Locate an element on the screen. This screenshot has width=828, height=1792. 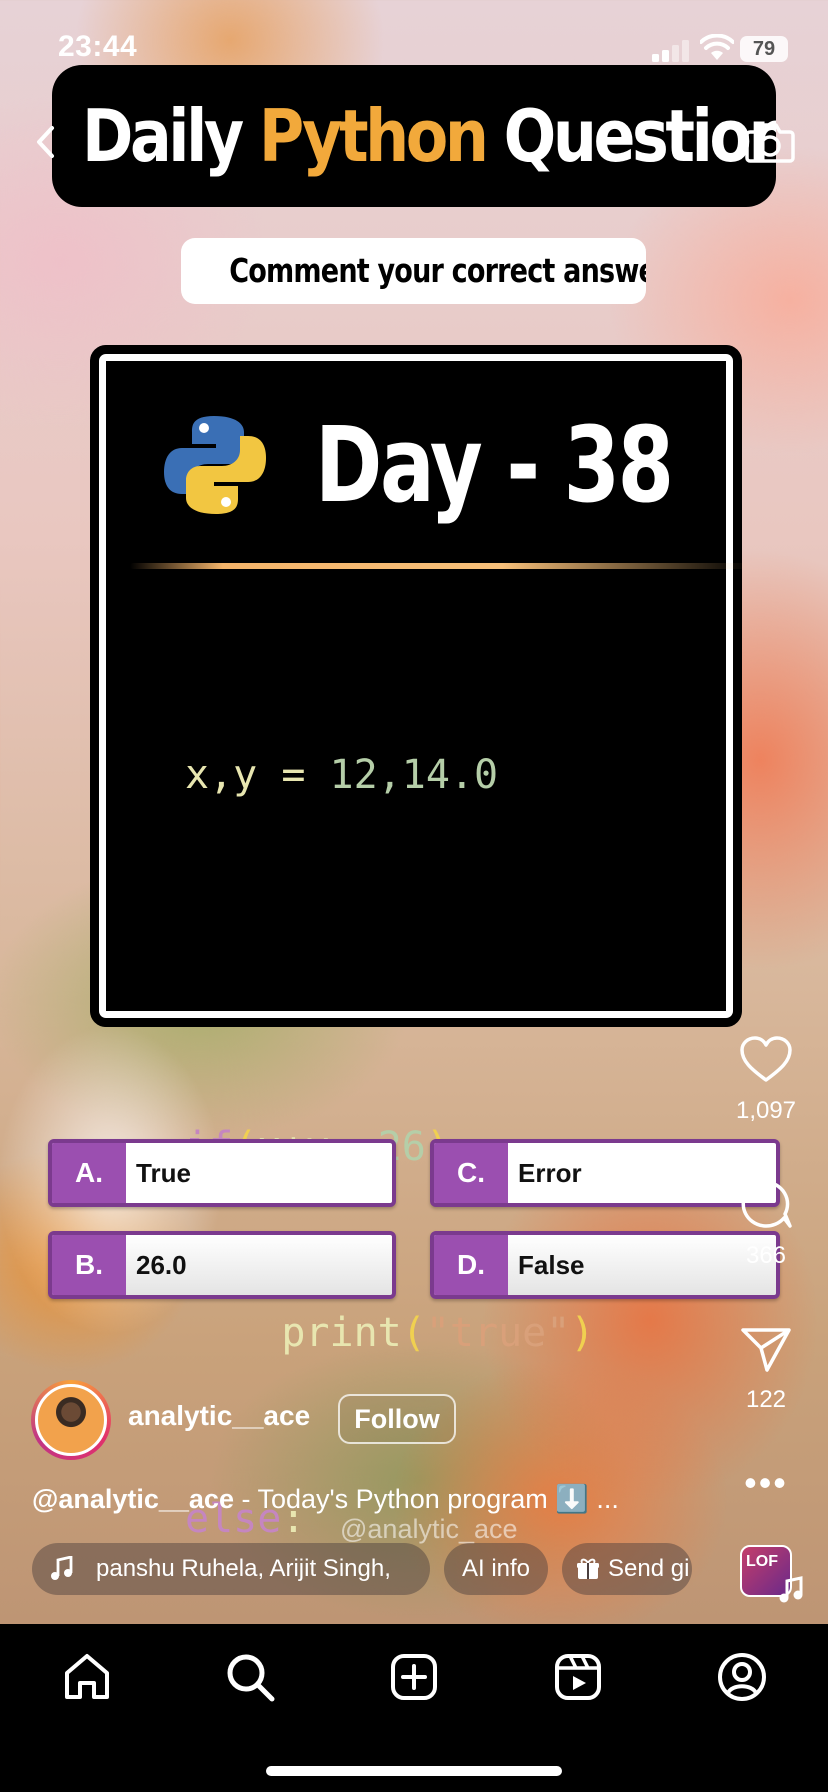
title-word-1: Daily is located at coordinates (163, 136).